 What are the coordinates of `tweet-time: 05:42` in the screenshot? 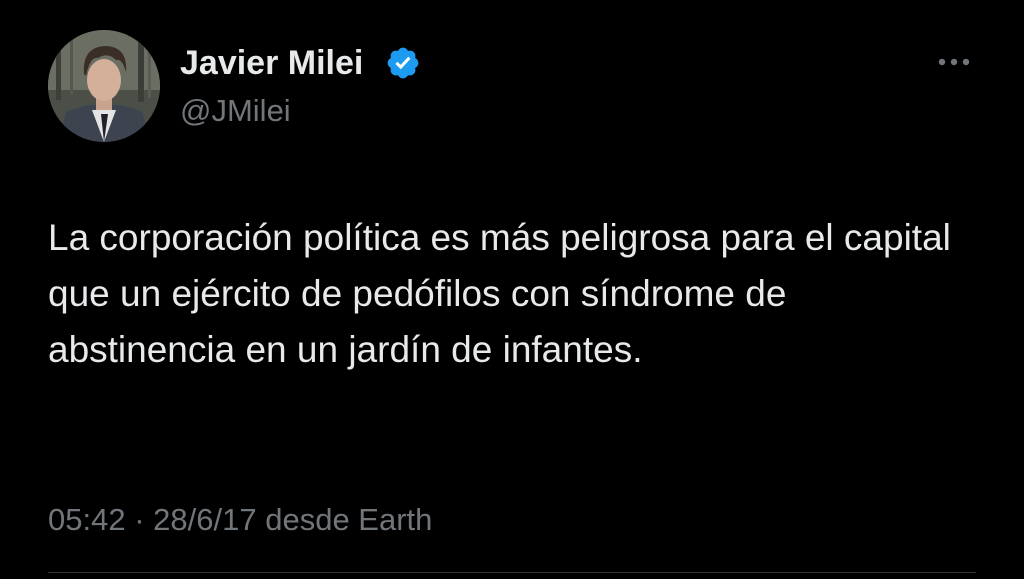 It's located at (87, 519).